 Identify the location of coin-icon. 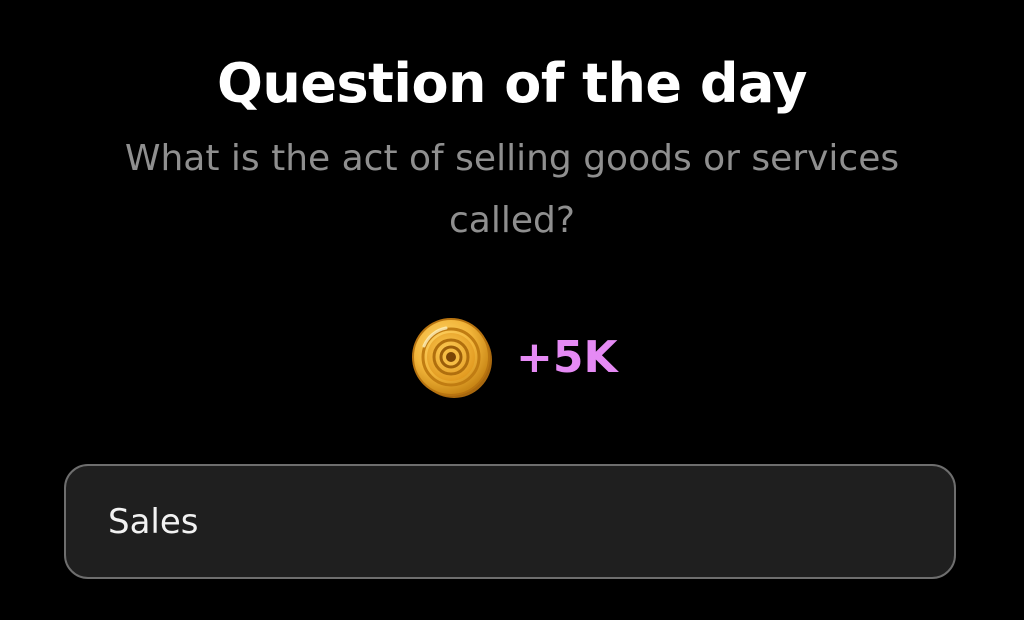
(452, 358).